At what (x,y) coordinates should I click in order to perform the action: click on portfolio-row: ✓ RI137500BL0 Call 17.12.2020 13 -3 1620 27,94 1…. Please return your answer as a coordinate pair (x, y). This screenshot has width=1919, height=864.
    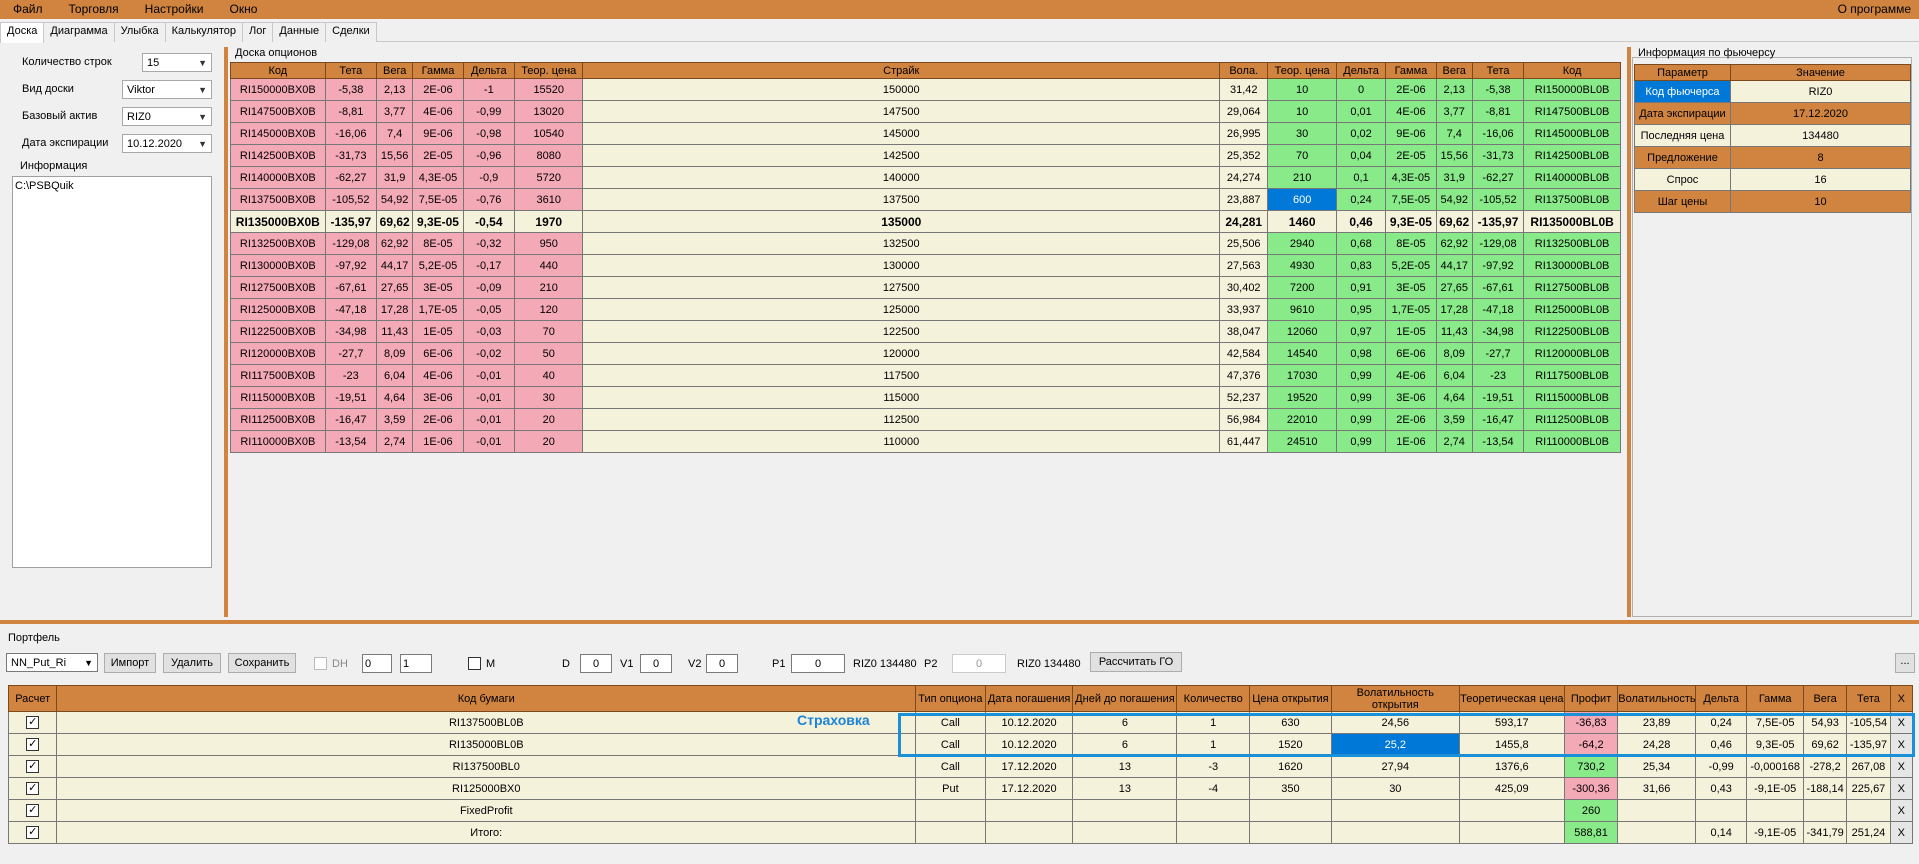
    Looking at the image, I should click on (960, 766).